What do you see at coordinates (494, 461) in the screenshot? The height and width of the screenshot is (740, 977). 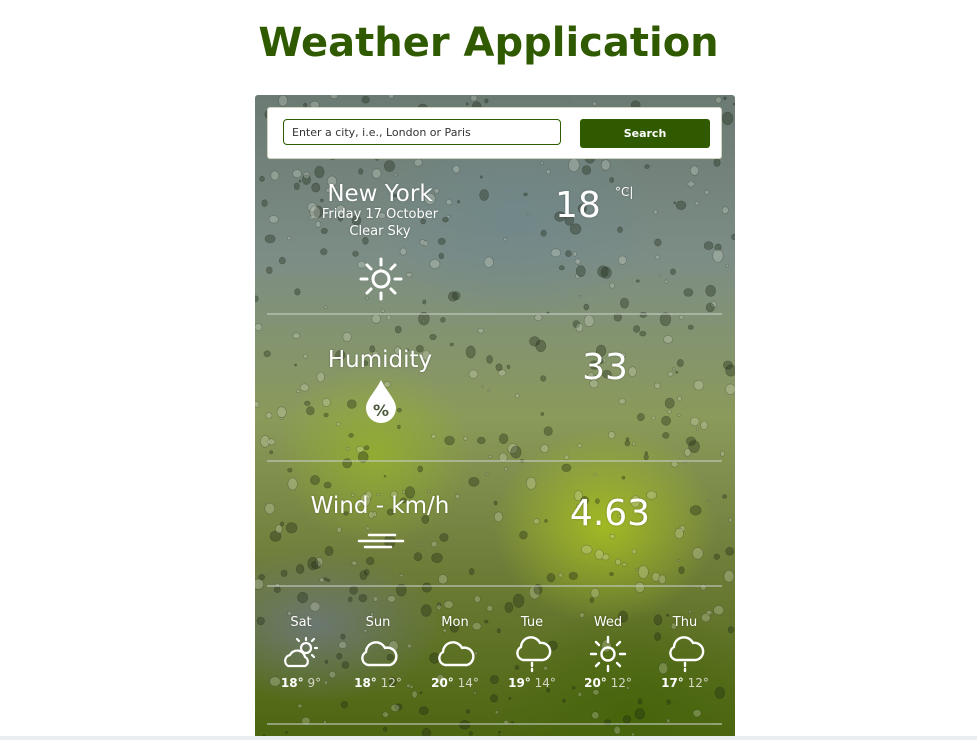 I see `divider-humidity` at bounding box center [494, 461].